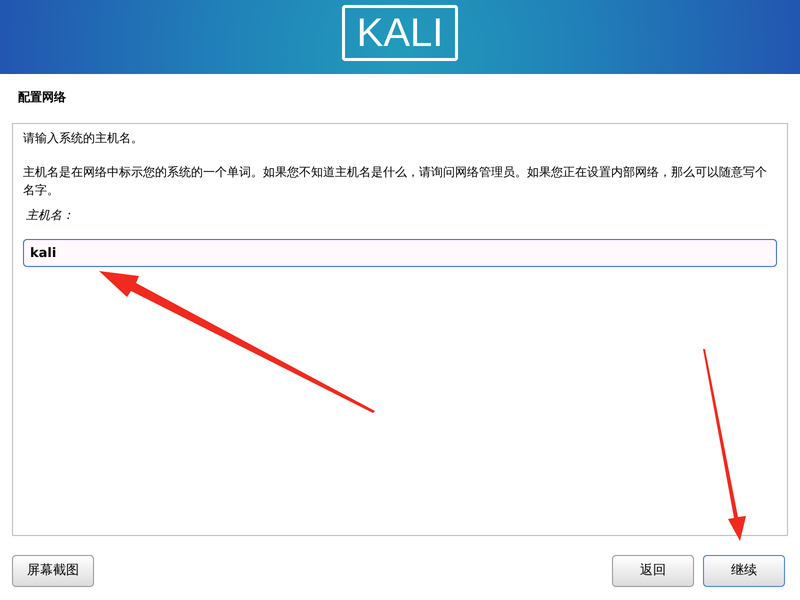 The height and width of the screenshot is (600, 800). I want to click on dialog-button: 屏幕截图, so click(53, 571).